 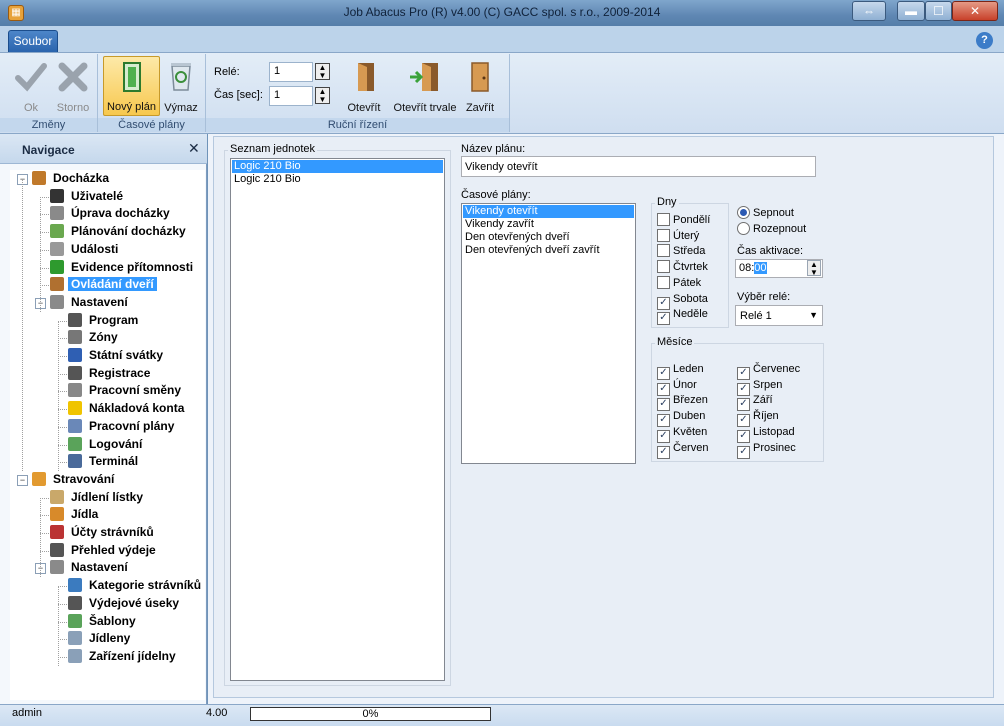 What do you see at coordinates (33, 41) in the screenshot?
I see `tab-soubor: Soubor` at bounding box center [33, 41].